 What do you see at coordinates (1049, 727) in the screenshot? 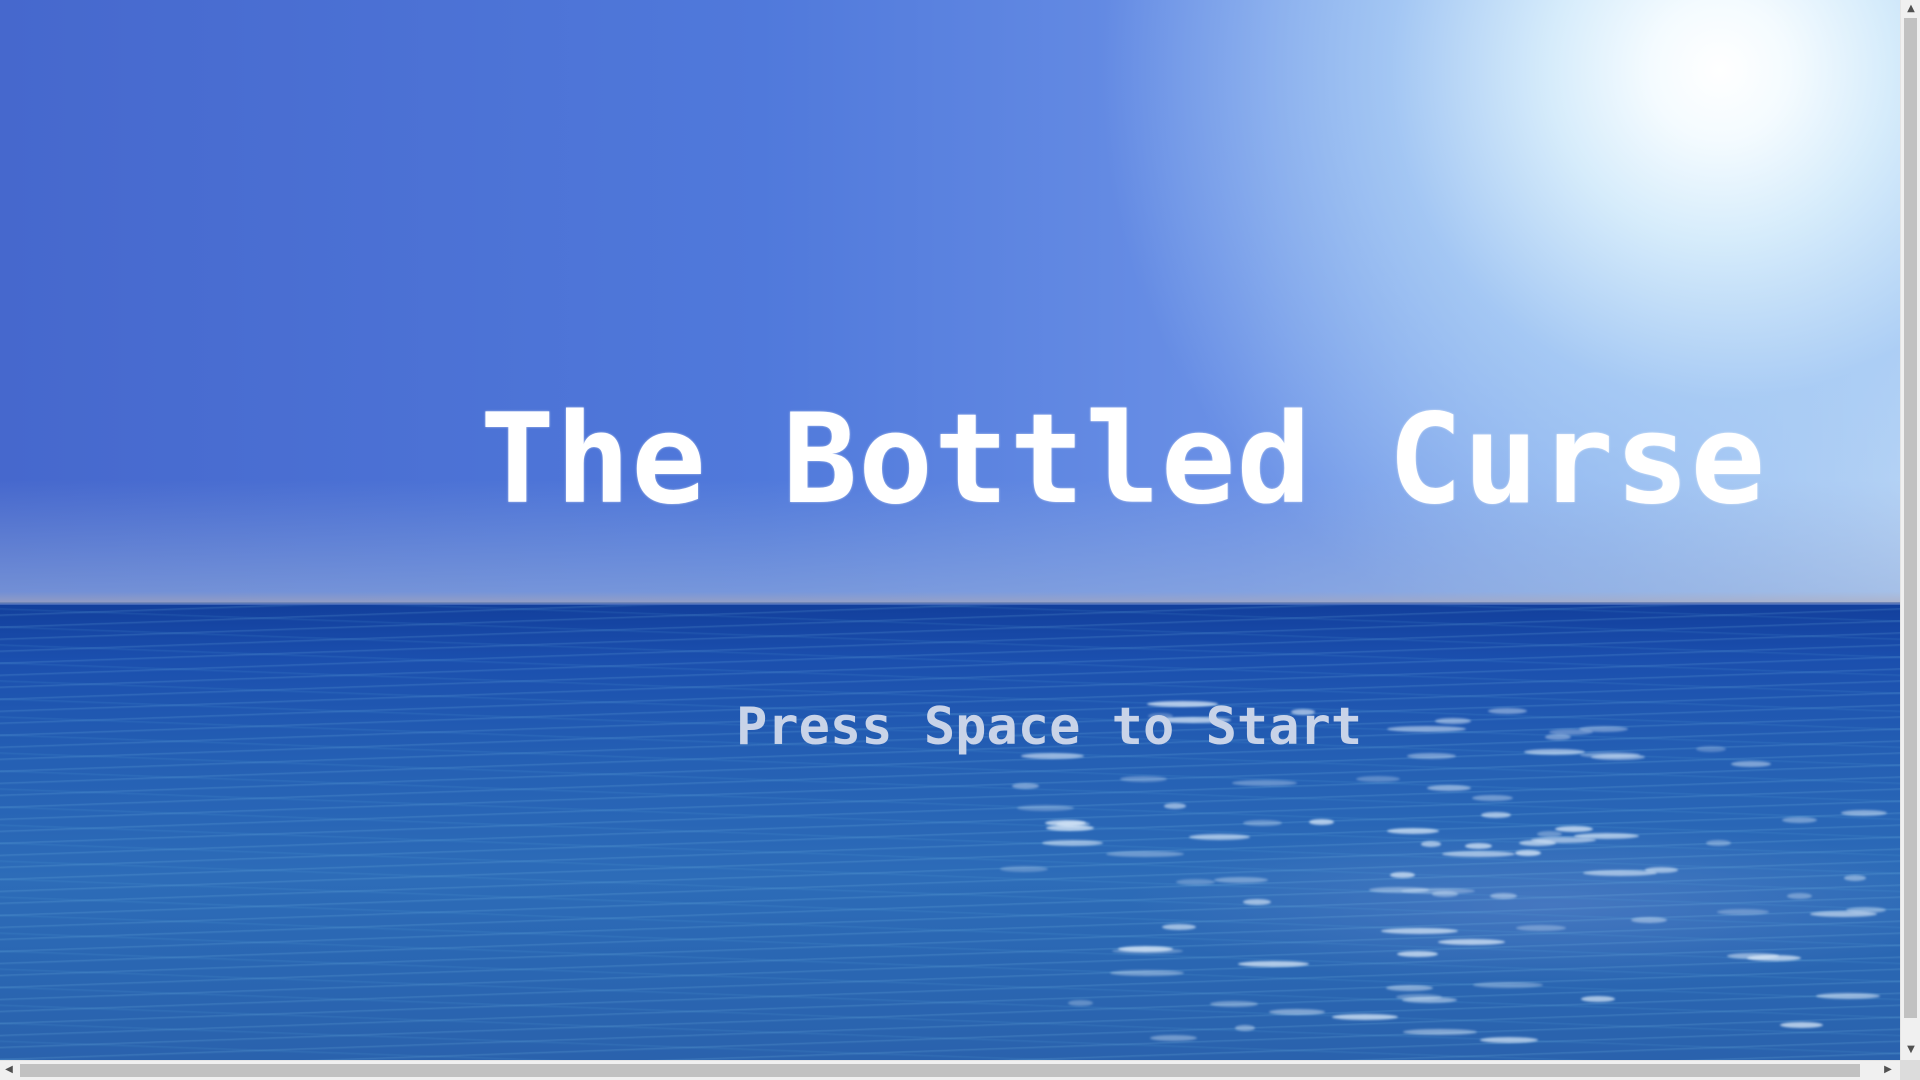
I see `start-prompt: Press Space to Start` at bounding box center [1049, 727].